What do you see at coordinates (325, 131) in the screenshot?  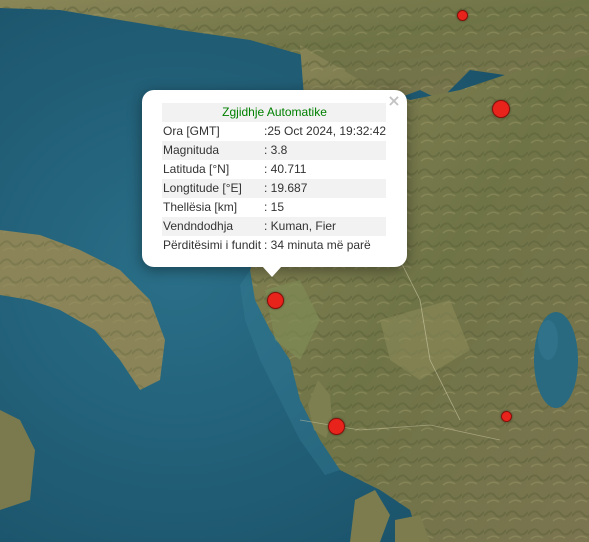 I see `detail-value: :25 Oct 2024, 19:32:42` at bounding box center [325, 131].